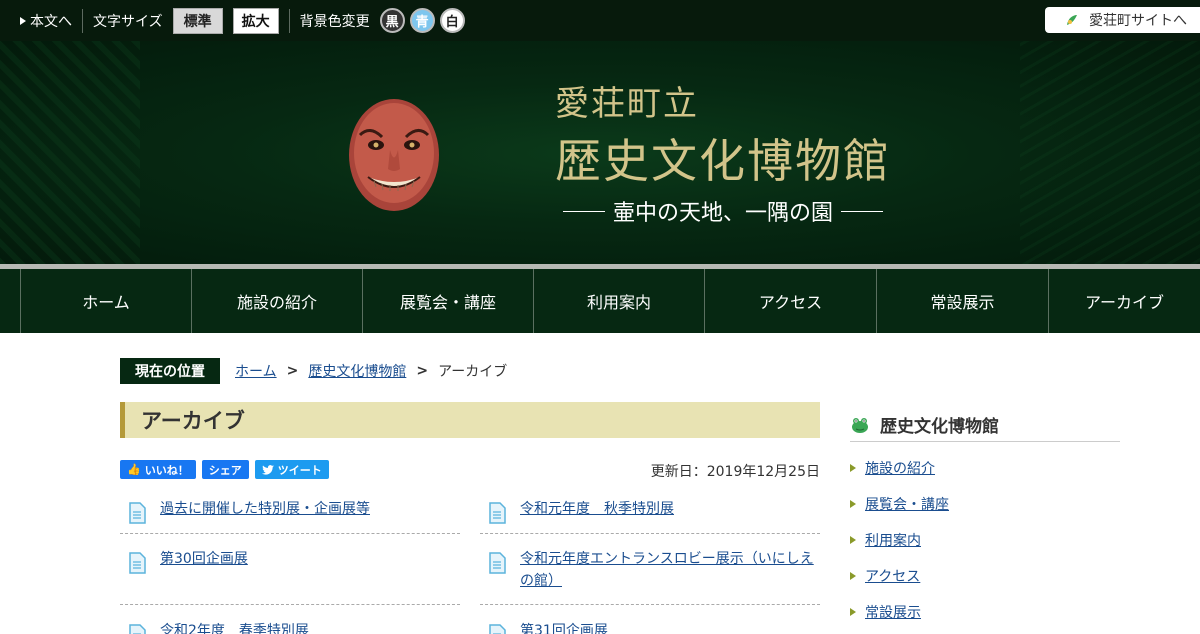  I want to click on town-site-link: 愛荘町サイトへ, so click(1122, 20).